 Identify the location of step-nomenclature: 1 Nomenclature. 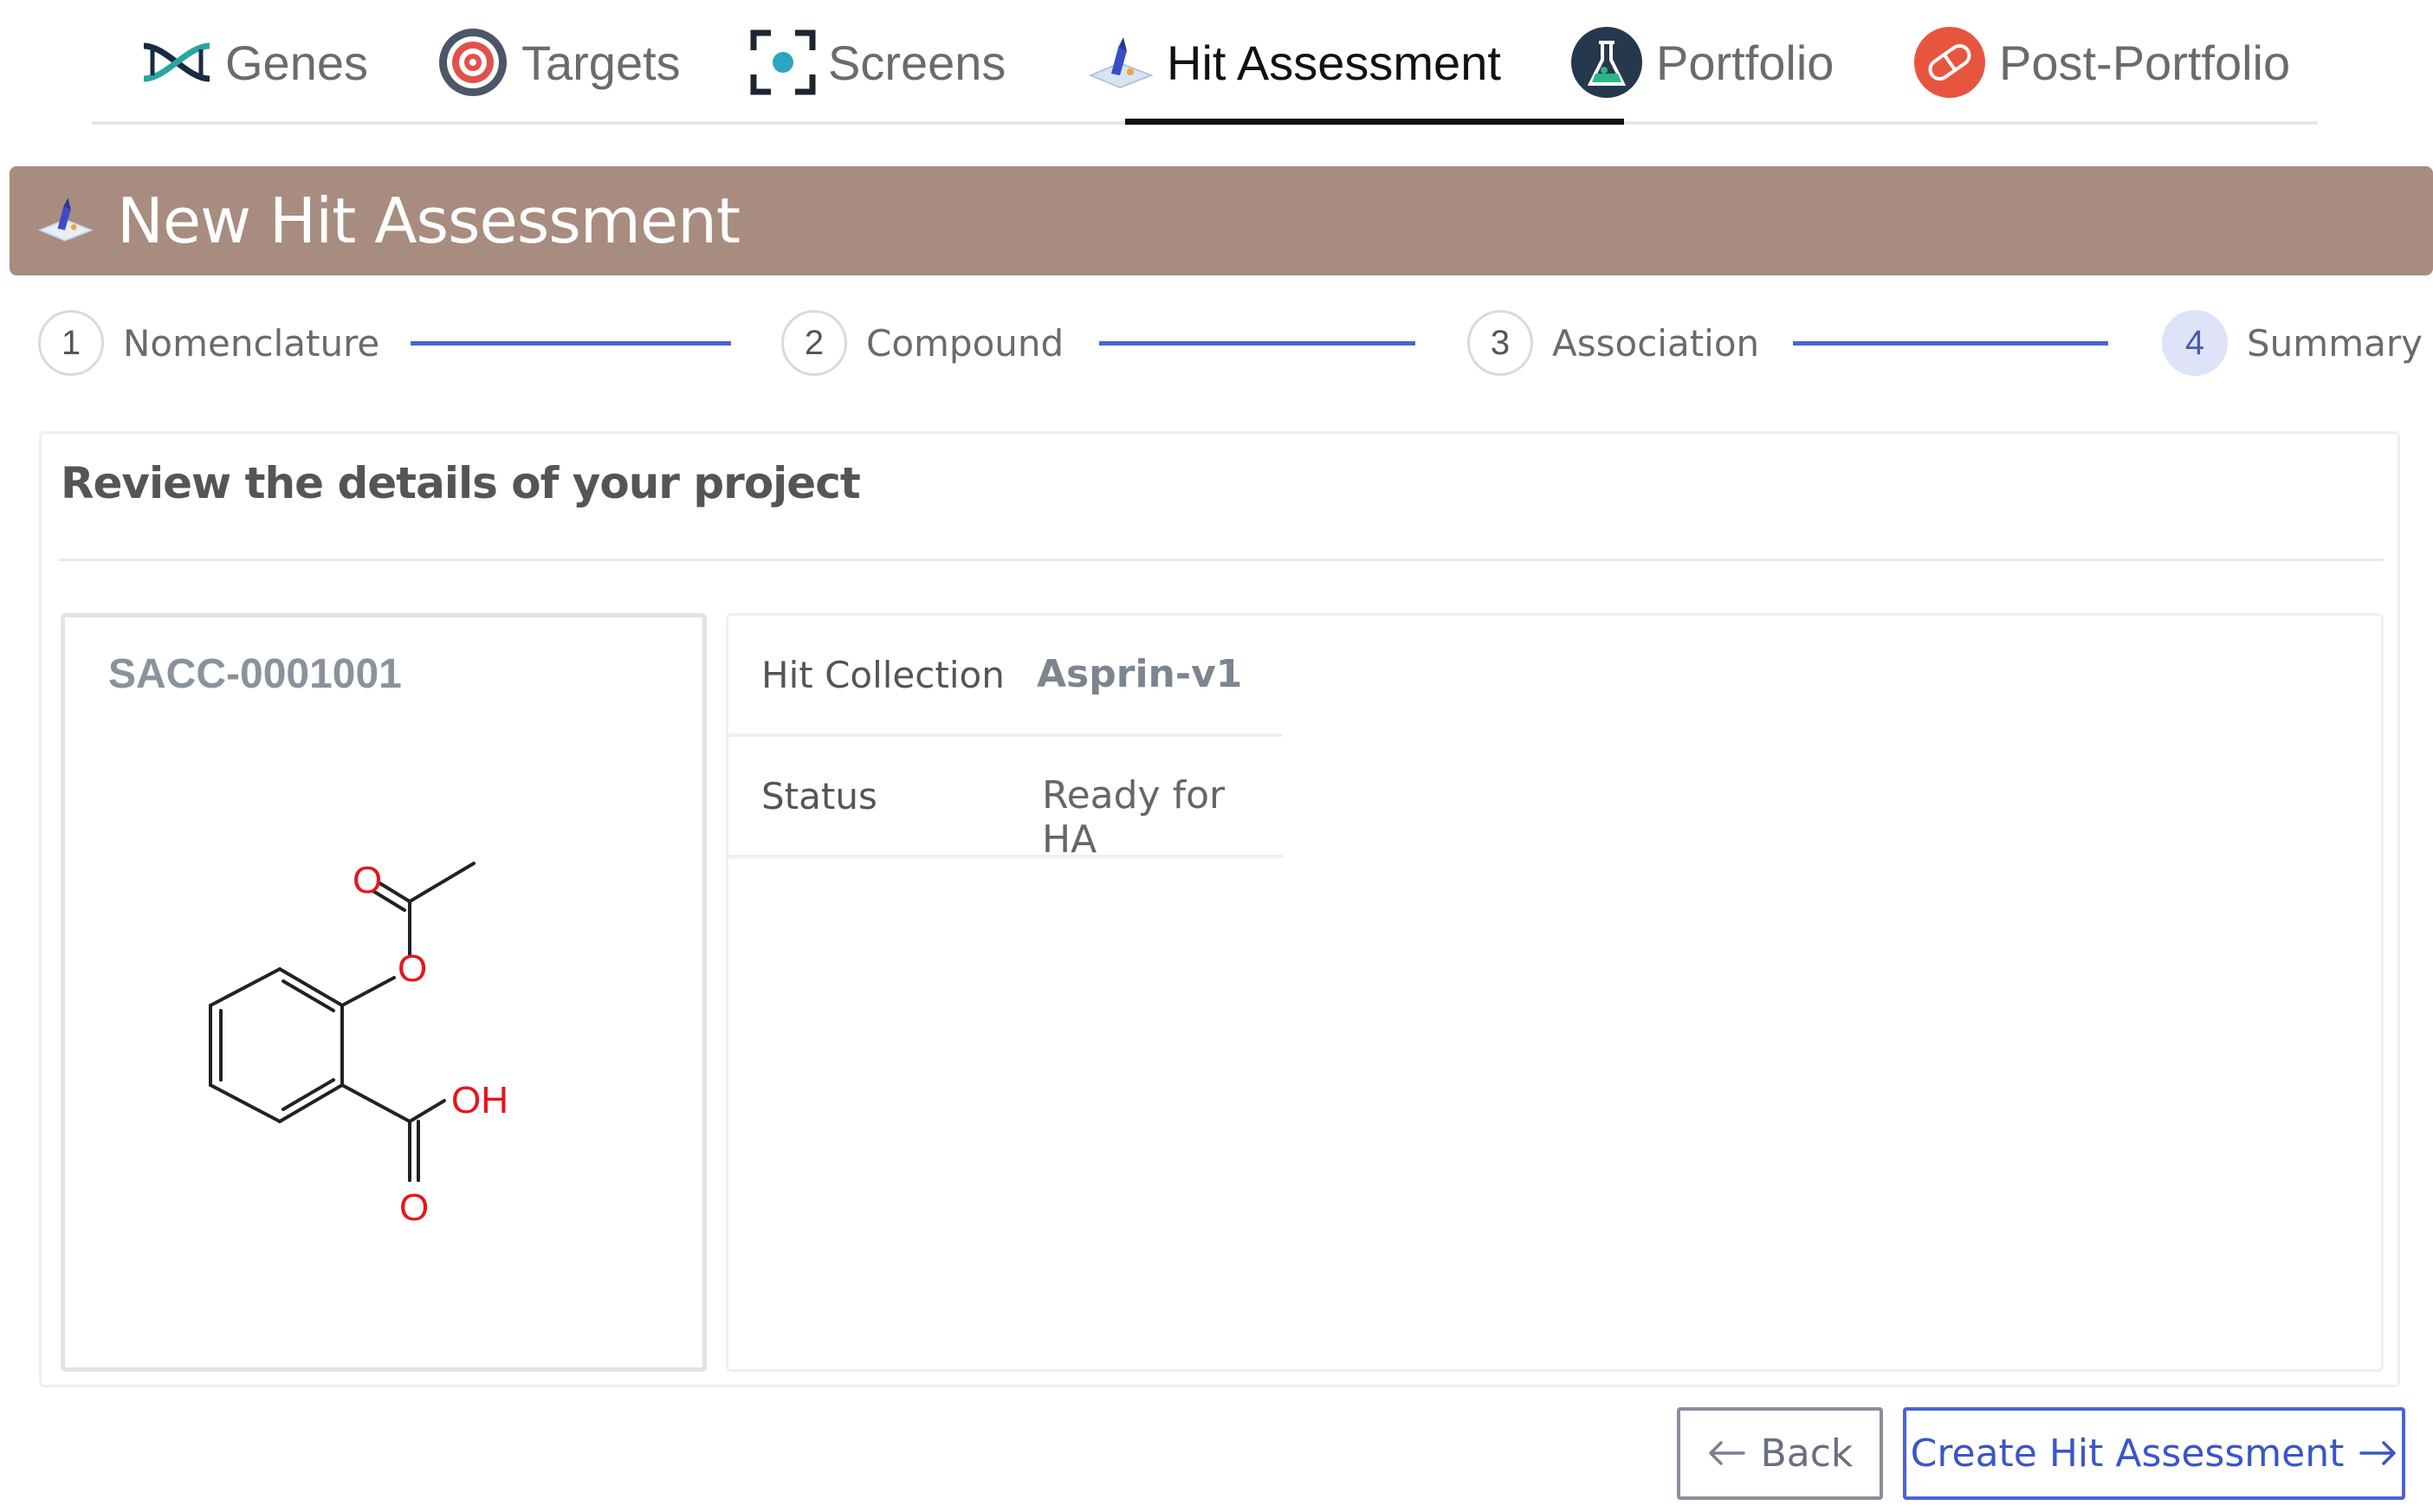
(208, 343).